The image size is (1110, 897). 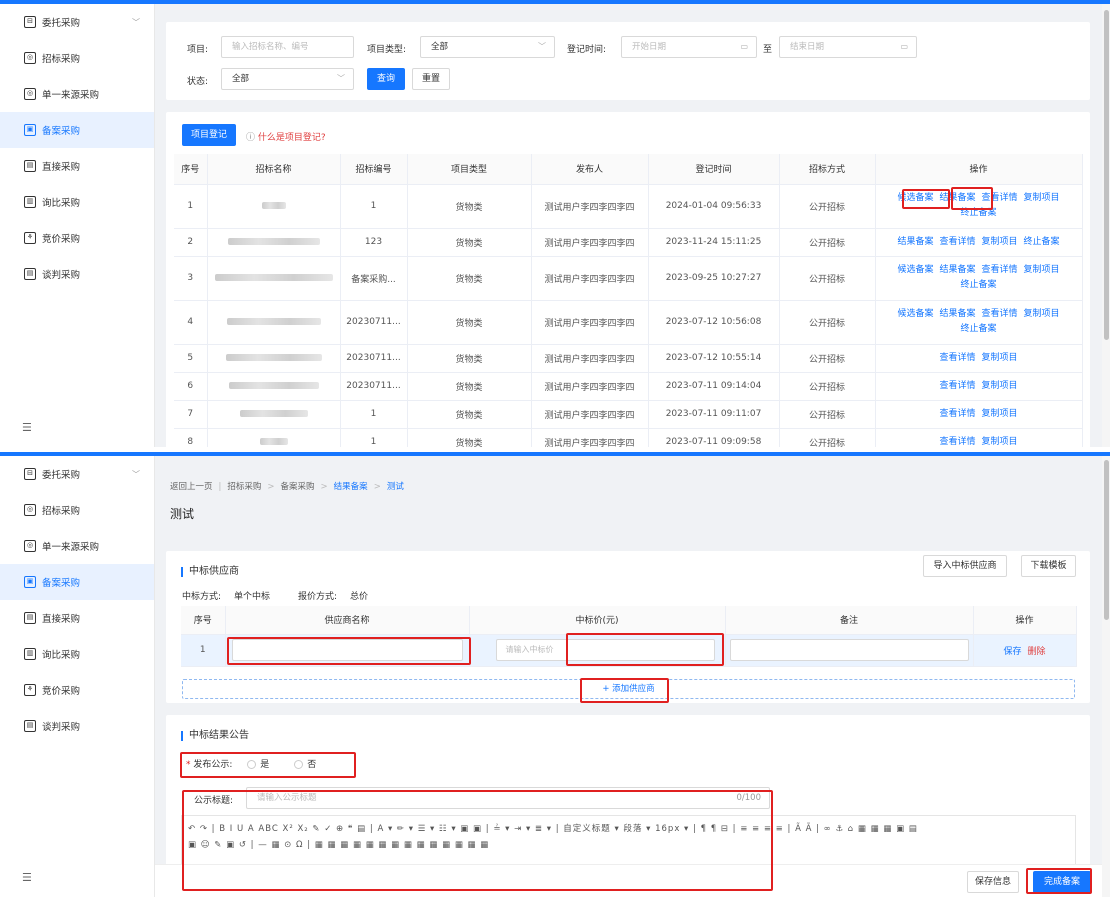 What do you see at coordinates (209, 135) in the screenshot?
I see `register-project-button: 项目登记` at bounding box center [209, 135].